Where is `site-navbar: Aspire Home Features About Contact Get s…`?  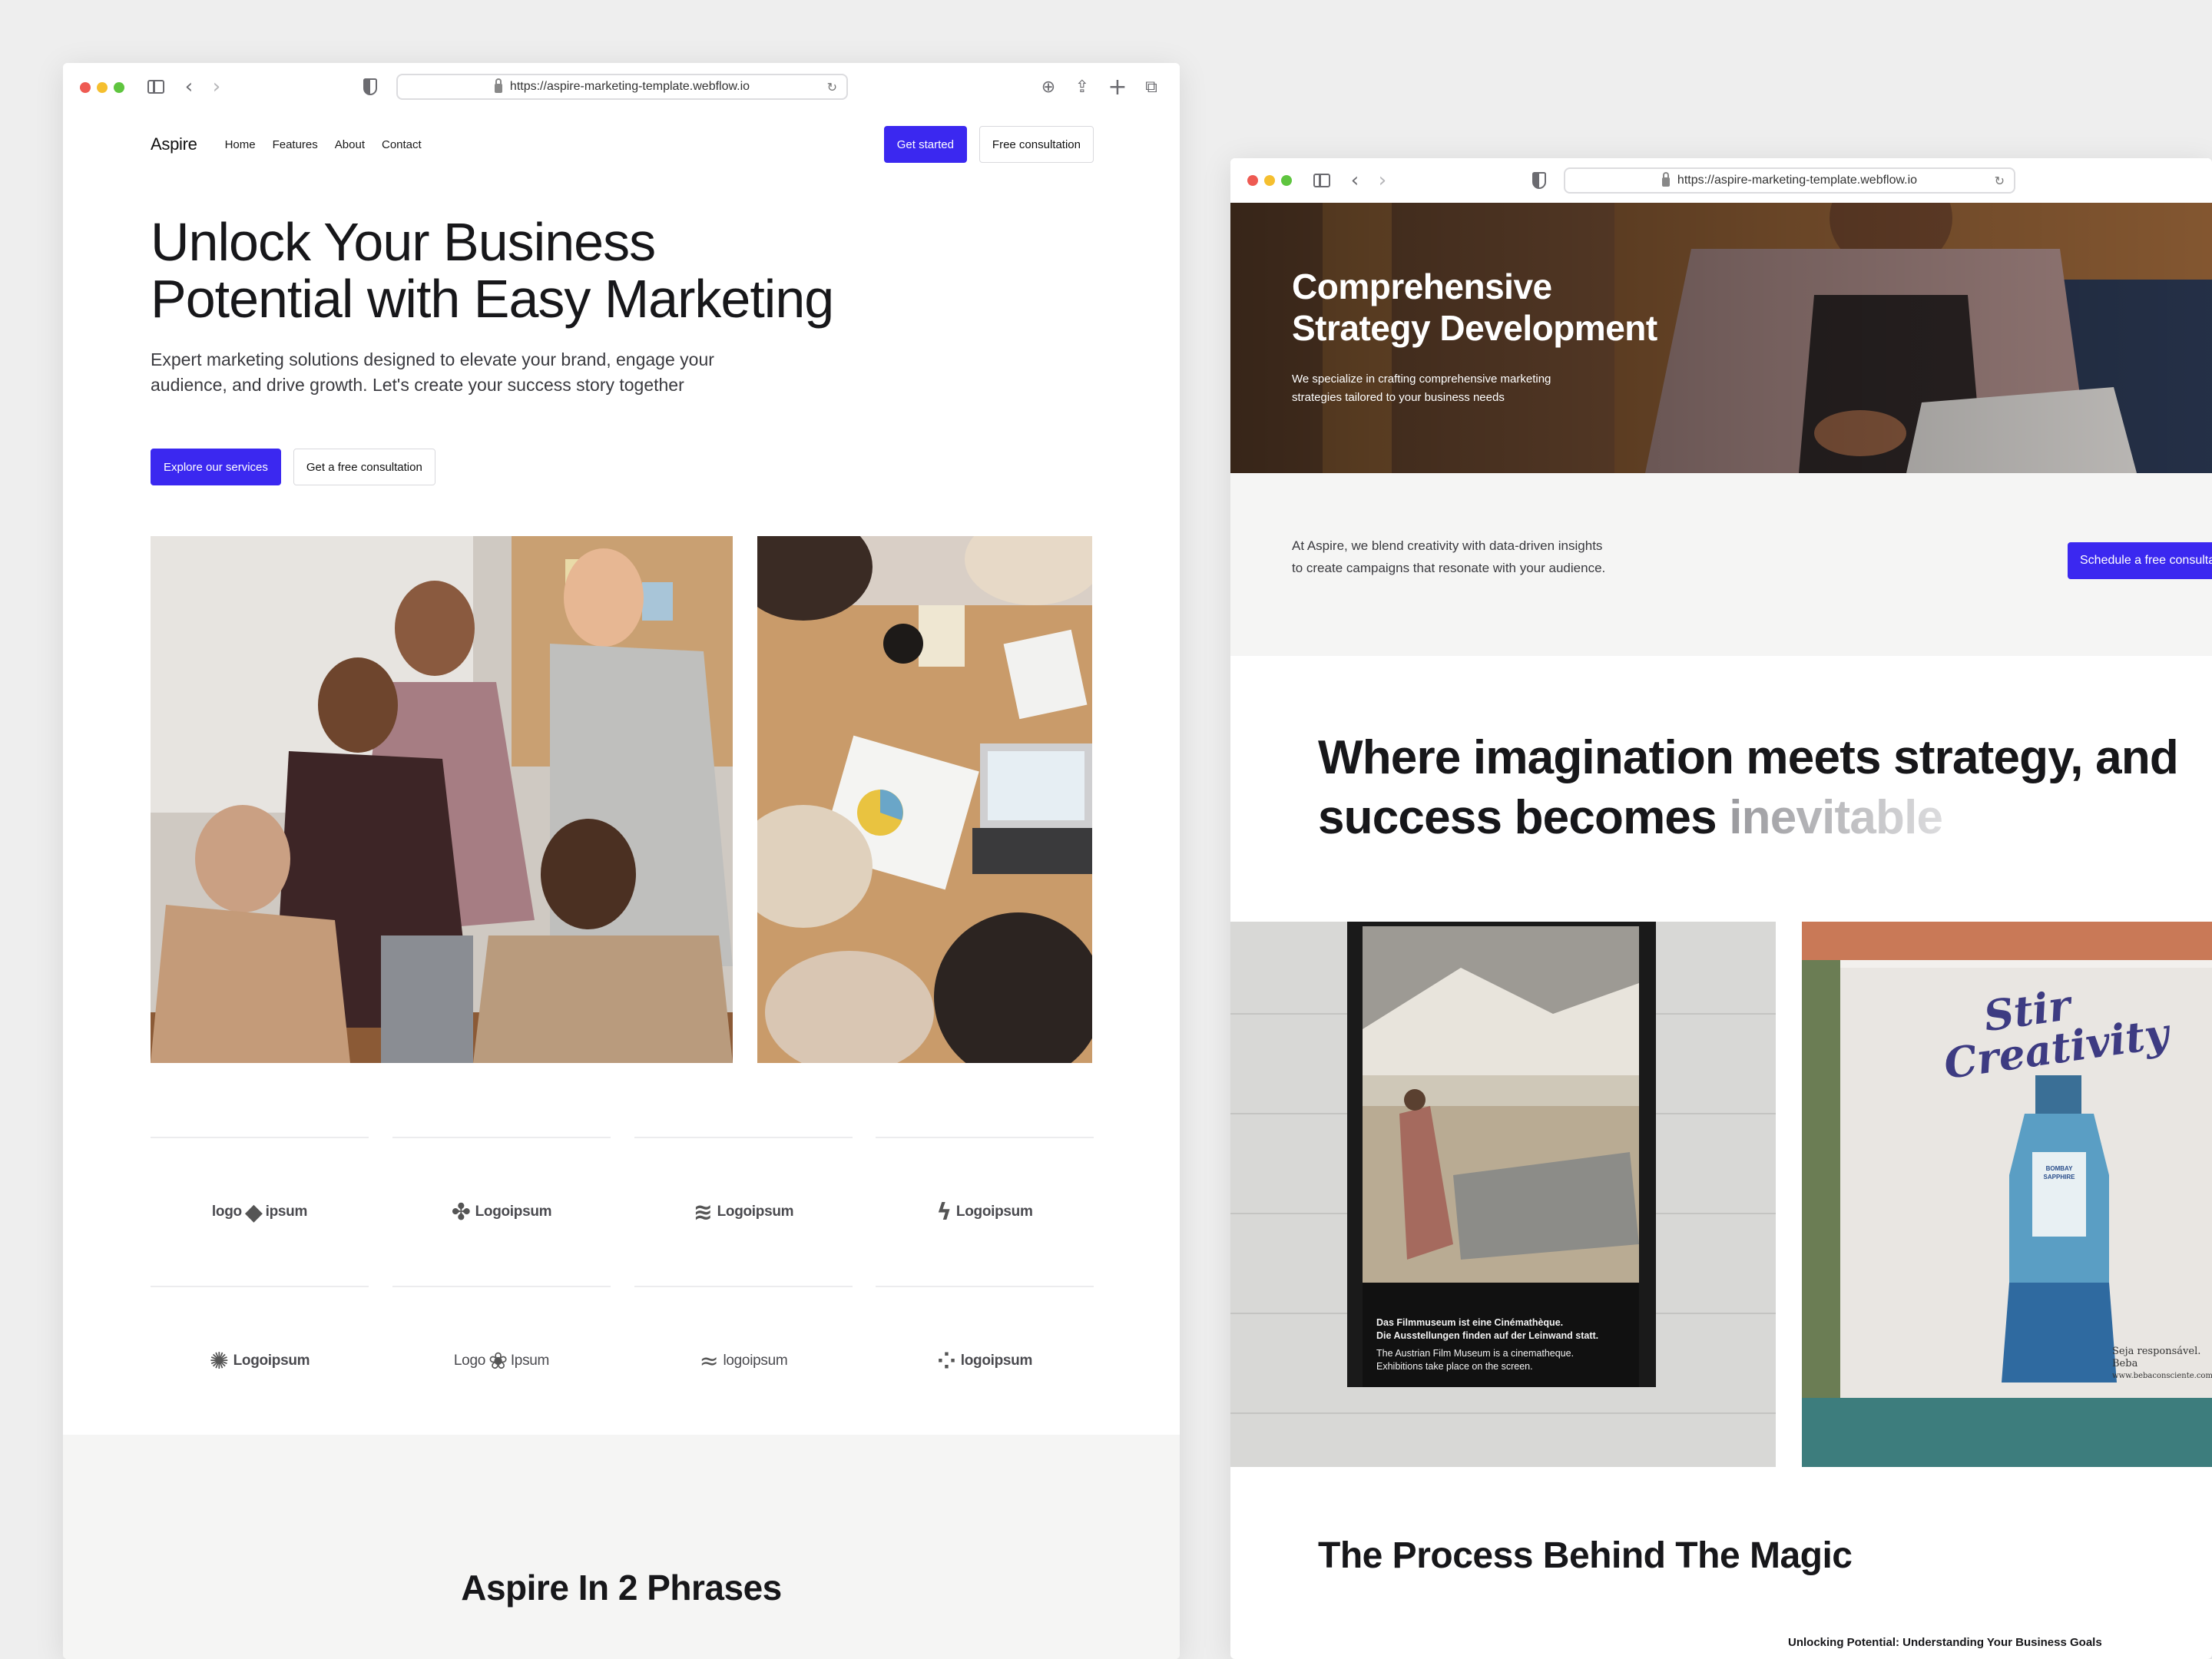
site-navbar: Aspire Home Features About Contact Get s… is located at coordinates (622, 144).